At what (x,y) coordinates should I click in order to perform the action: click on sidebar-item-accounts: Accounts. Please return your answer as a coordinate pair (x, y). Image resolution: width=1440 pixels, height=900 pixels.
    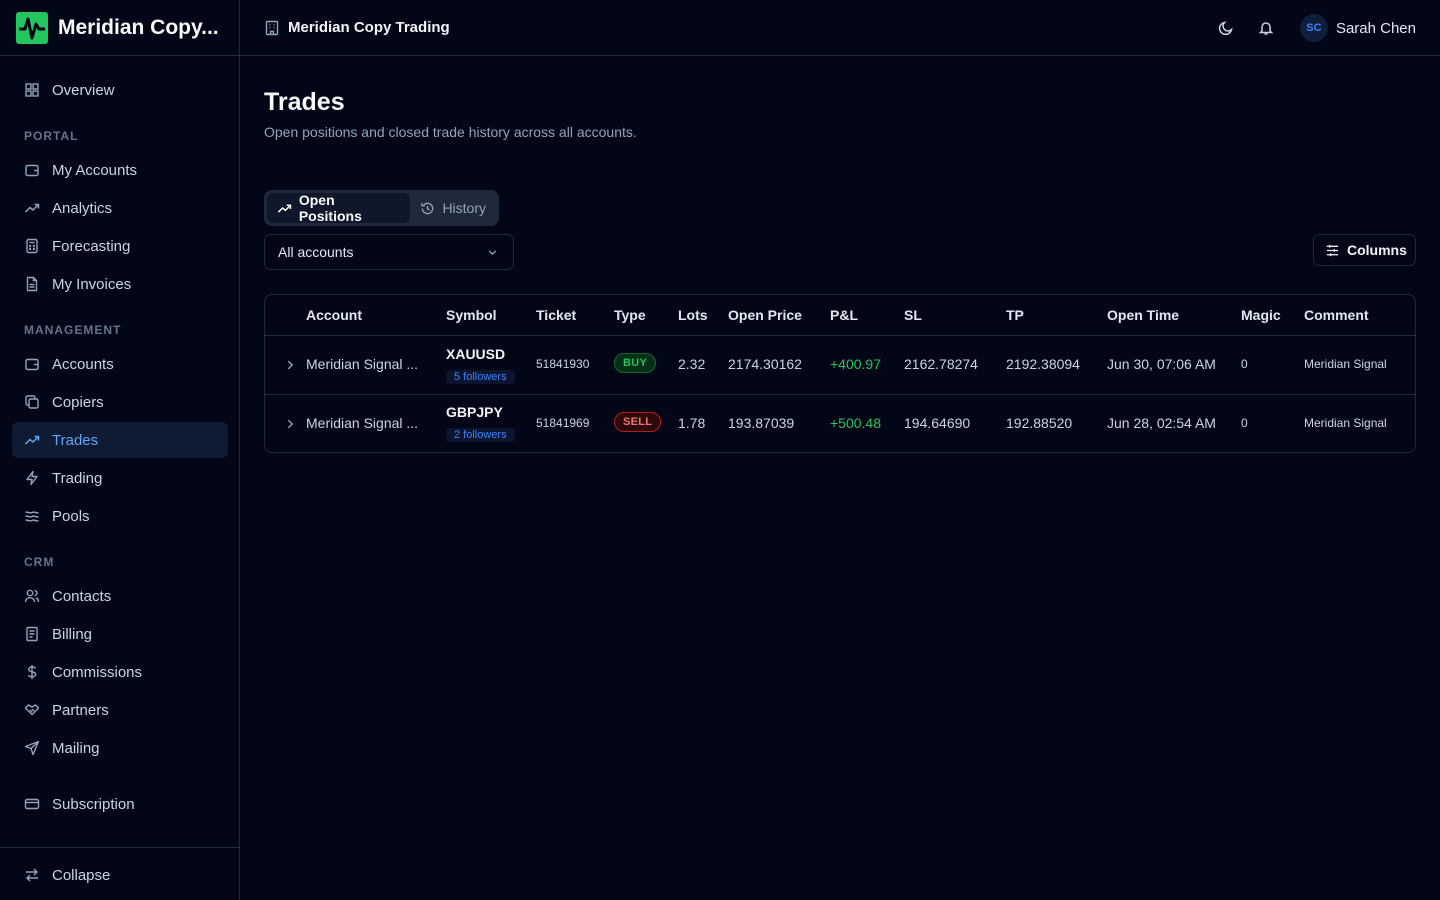
    Looking at the image, I should click on (120, 364).